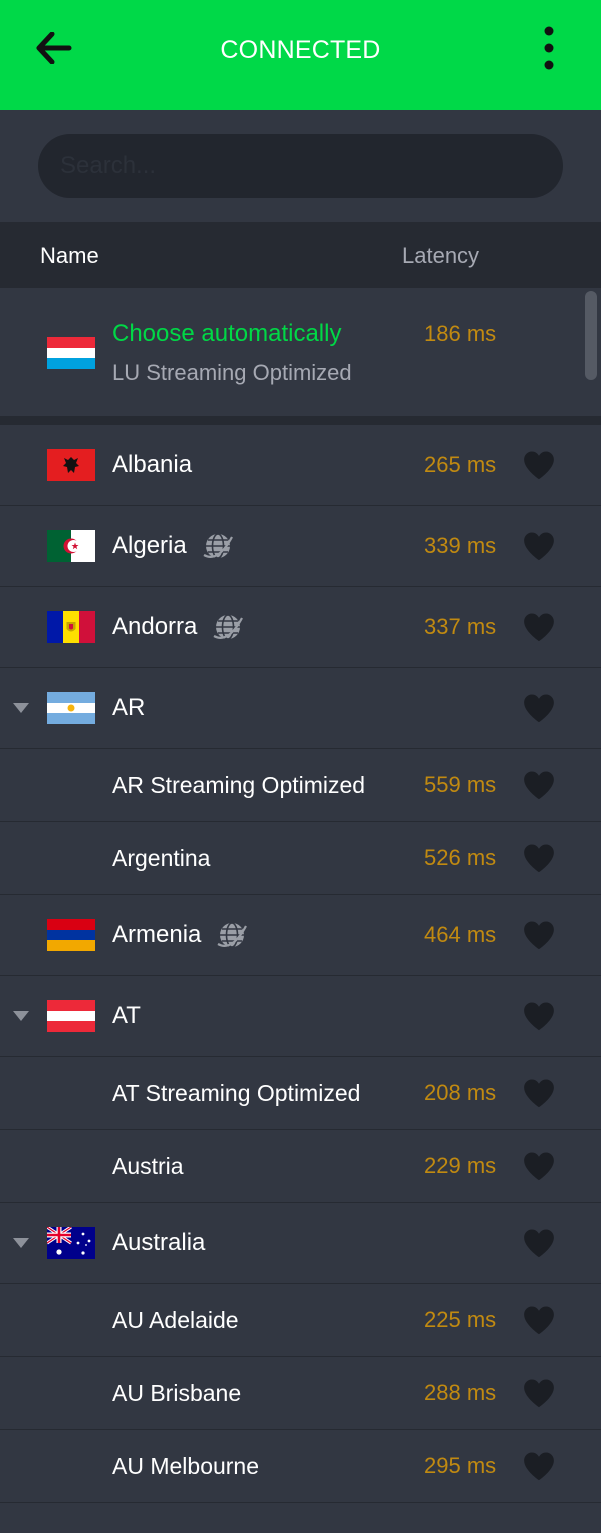 The width and height of the screenshot is (601, 1533). Describe the element at coordinates (149, 545) in the screenshot. I see `server-name: Algeria` at that location.